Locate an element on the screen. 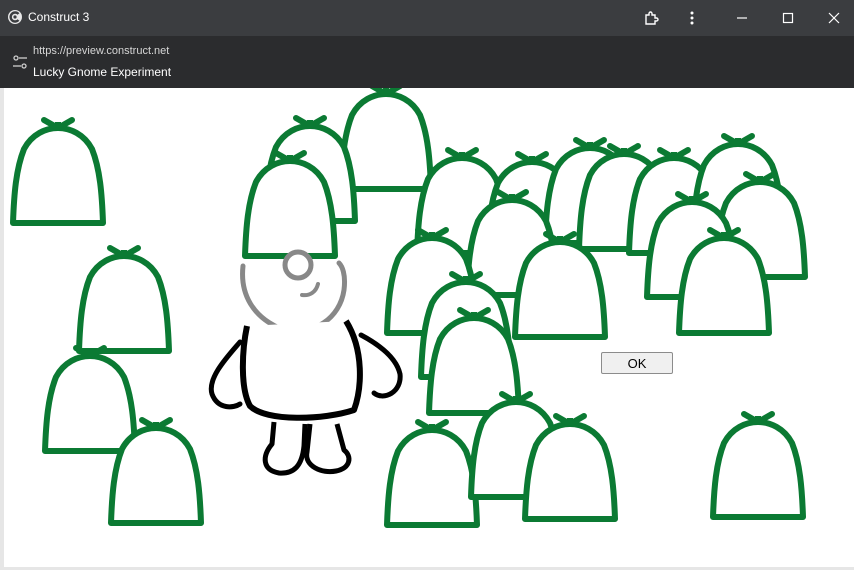 The width and height of the screenshot is (854, 570). close-button is located at coordinates (834, 18).